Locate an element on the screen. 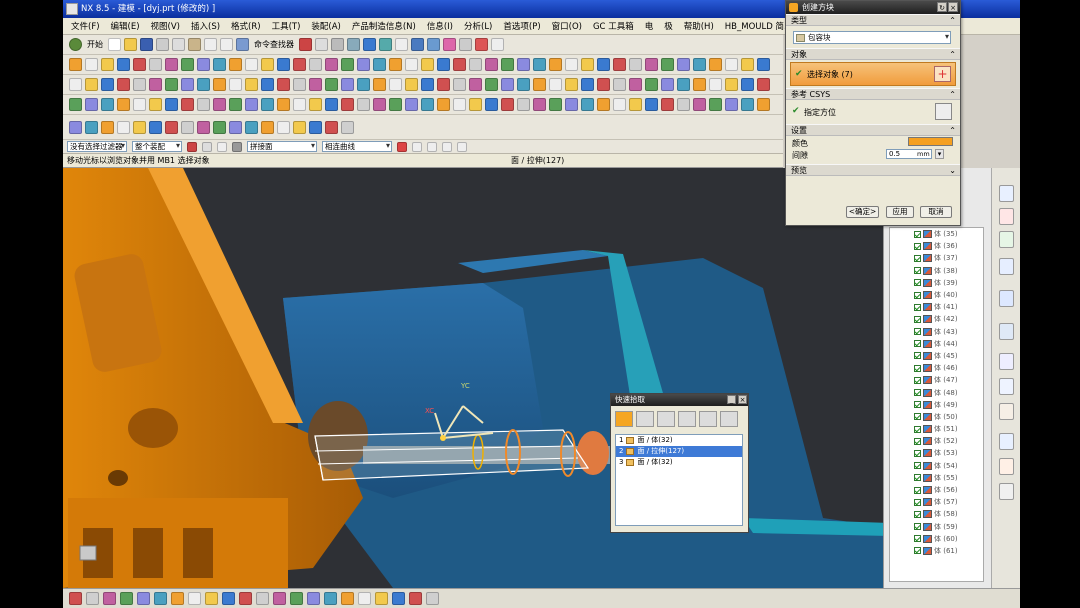 The image size is (1080, 608). redo-icon is located at coordinates (226, 44).